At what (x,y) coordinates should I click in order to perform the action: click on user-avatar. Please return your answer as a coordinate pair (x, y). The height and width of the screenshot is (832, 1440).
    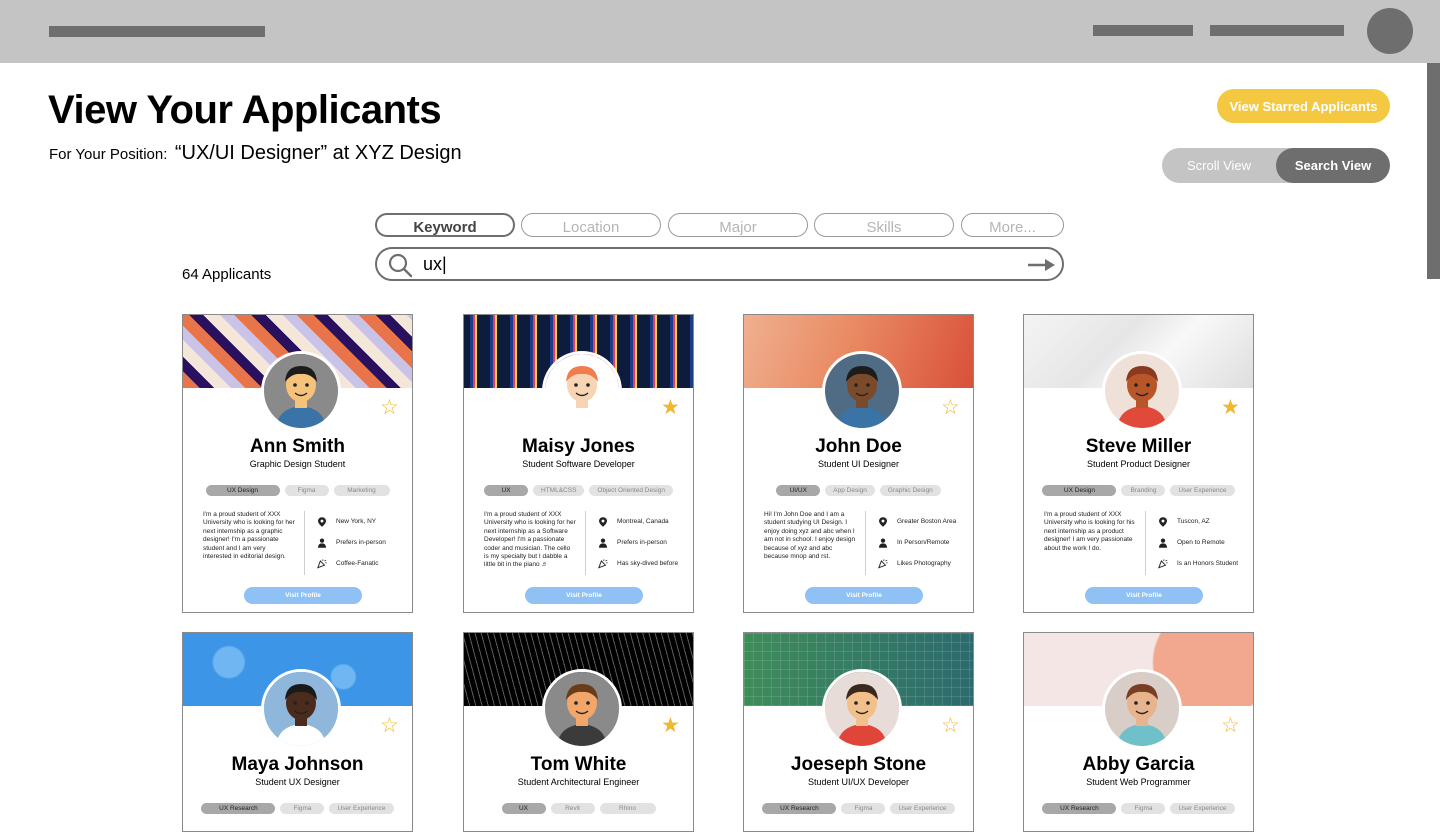
    Looking at the image, I should click on (1390, 31).